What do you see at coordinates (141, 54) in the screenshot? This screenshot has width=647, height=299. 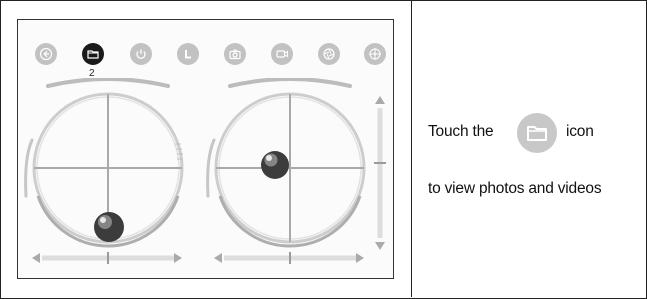 I see `power-icon` at bounding box center [141, 54].